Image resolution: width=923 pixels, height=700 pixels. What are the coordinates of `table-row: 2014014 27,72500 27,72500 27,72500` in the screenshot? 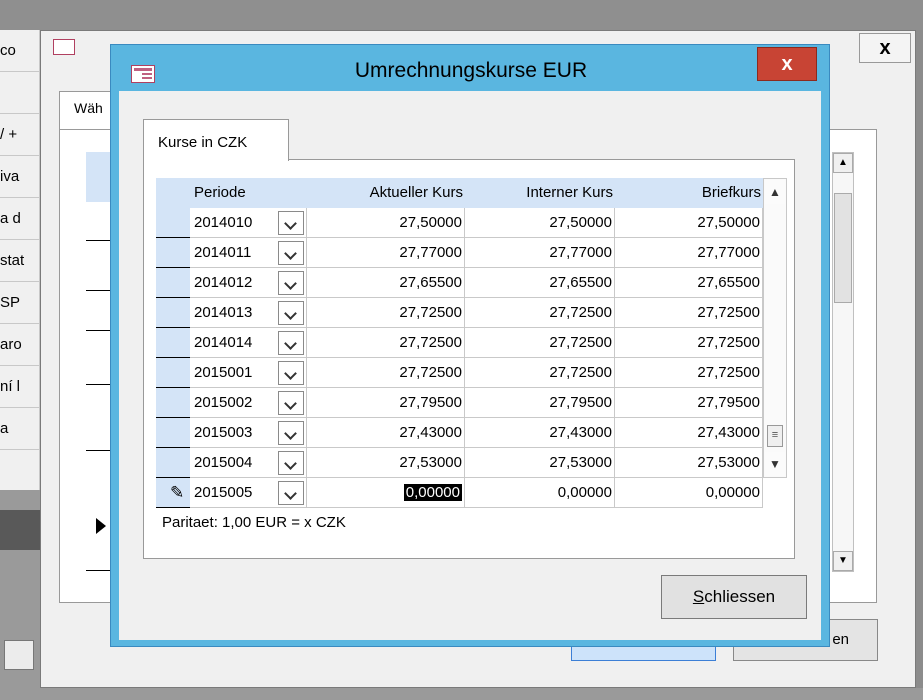 It's located at (473, 343).